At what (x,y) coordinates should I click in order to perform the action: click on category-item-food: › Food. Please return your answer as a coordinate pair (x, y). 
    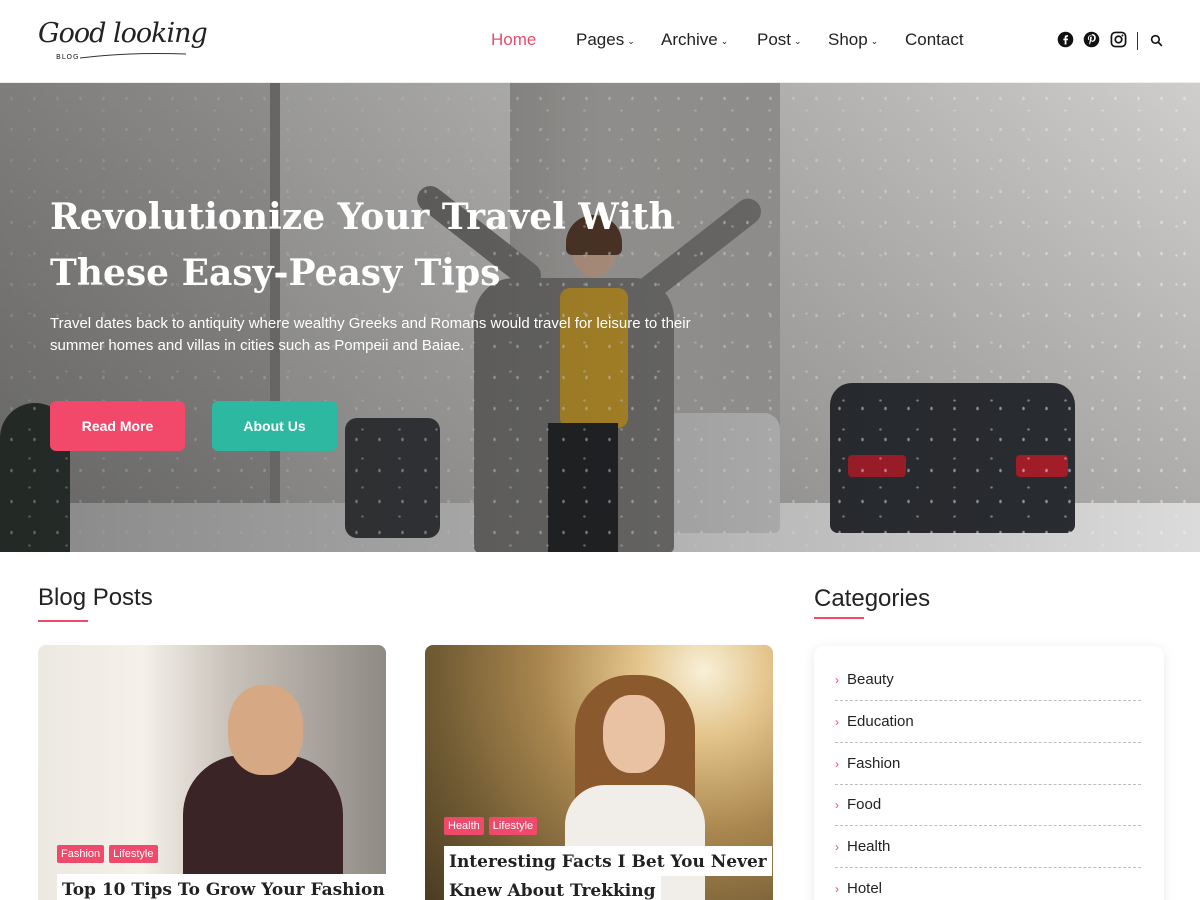
    Looking at the image, I should click on (988, 805).